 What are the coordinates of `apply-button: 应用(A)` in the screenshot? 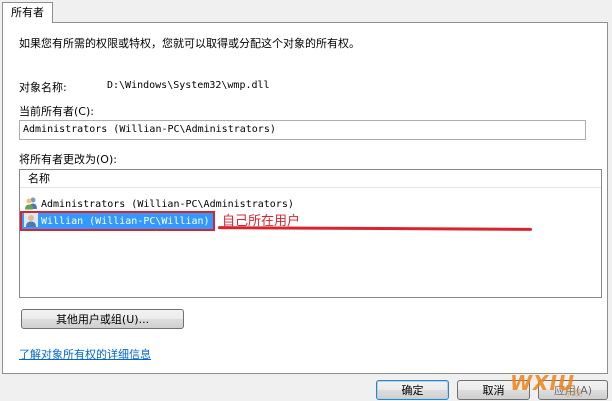 It's located at (573, 390).